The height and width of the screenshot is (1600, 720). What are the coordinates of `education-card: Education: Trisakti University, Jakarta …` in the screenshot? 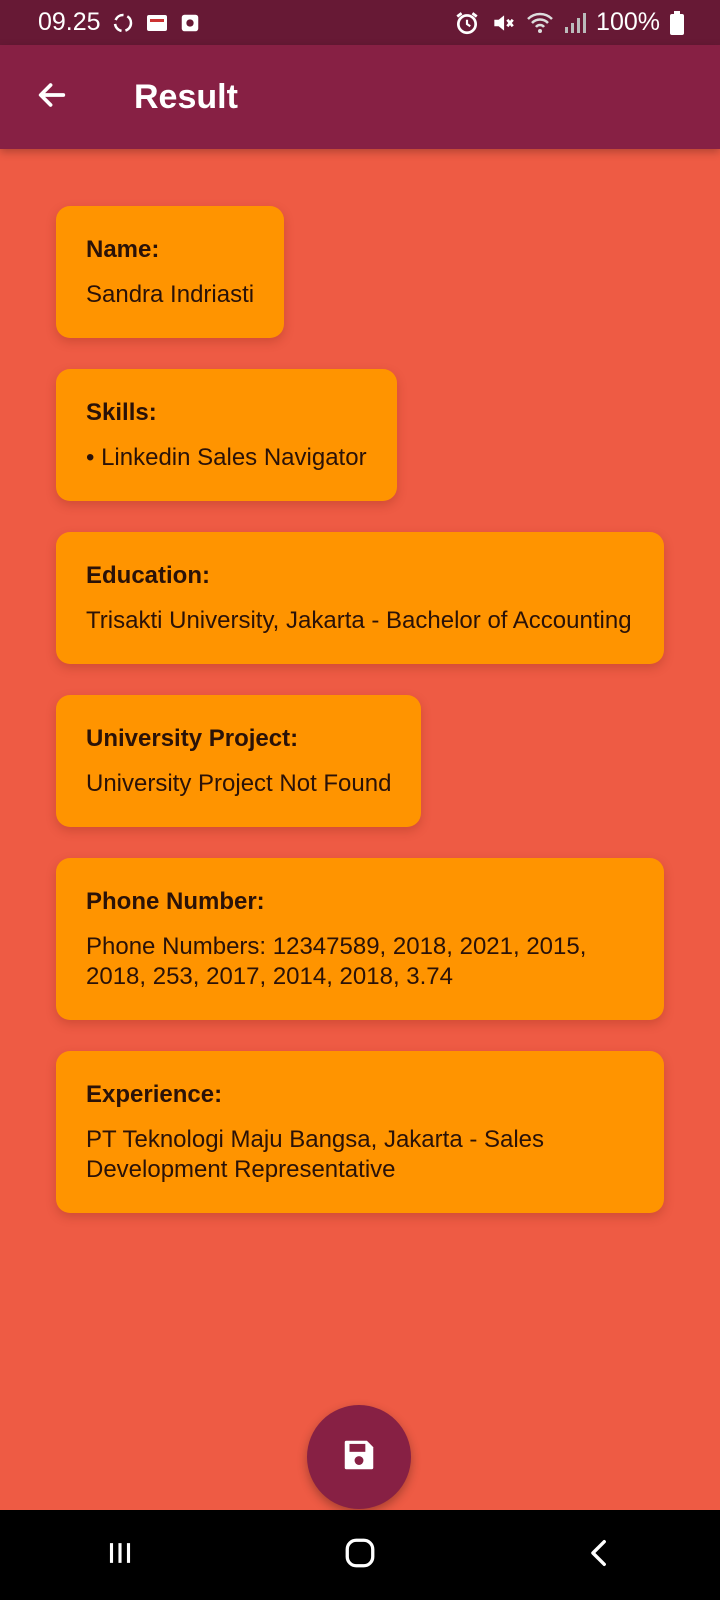 It's located at (360, 598).